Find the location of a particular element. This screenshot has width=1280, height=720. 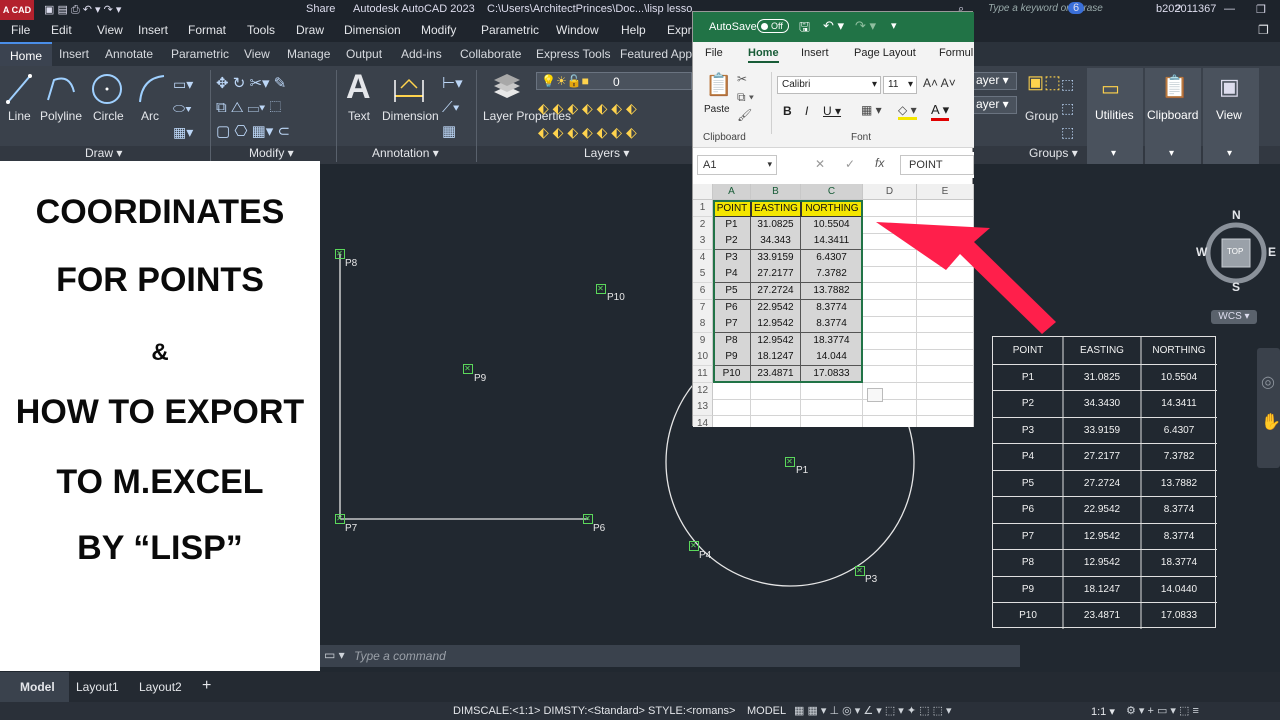

tab-express-tools: Express Tools is located at coordinates (573, 54).